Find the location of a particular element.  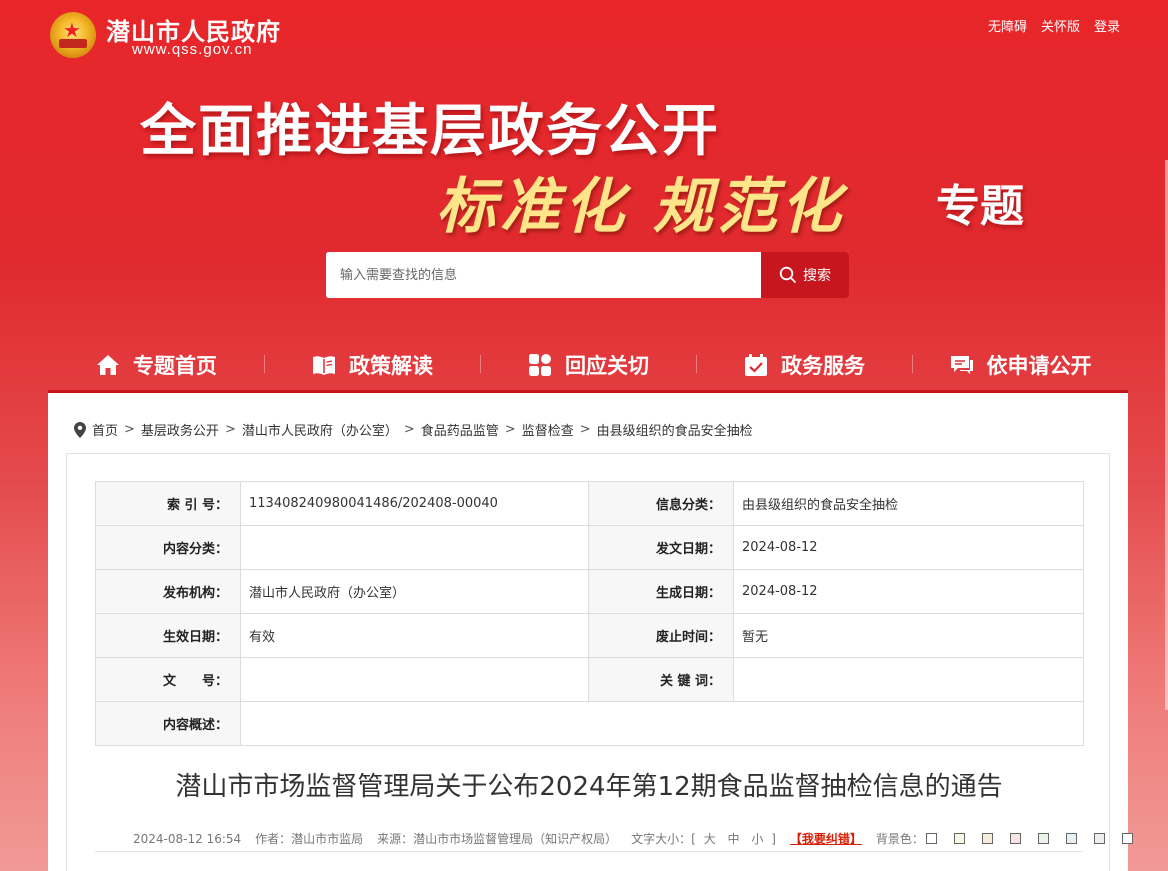

nav-item-request: 依申请公开 is located at coordinates (1020, 365).